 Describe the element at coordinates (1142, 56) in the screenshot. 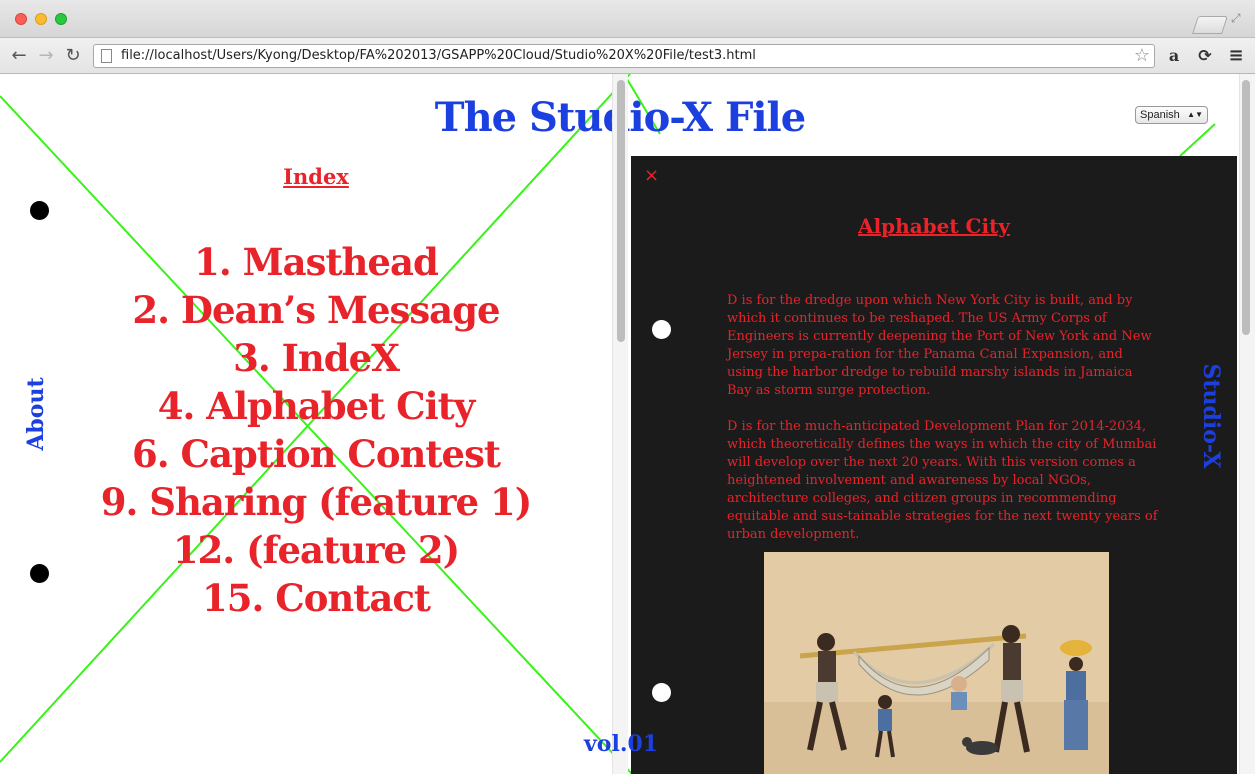

I see `bookmark-star-icon: ☆` at that location.